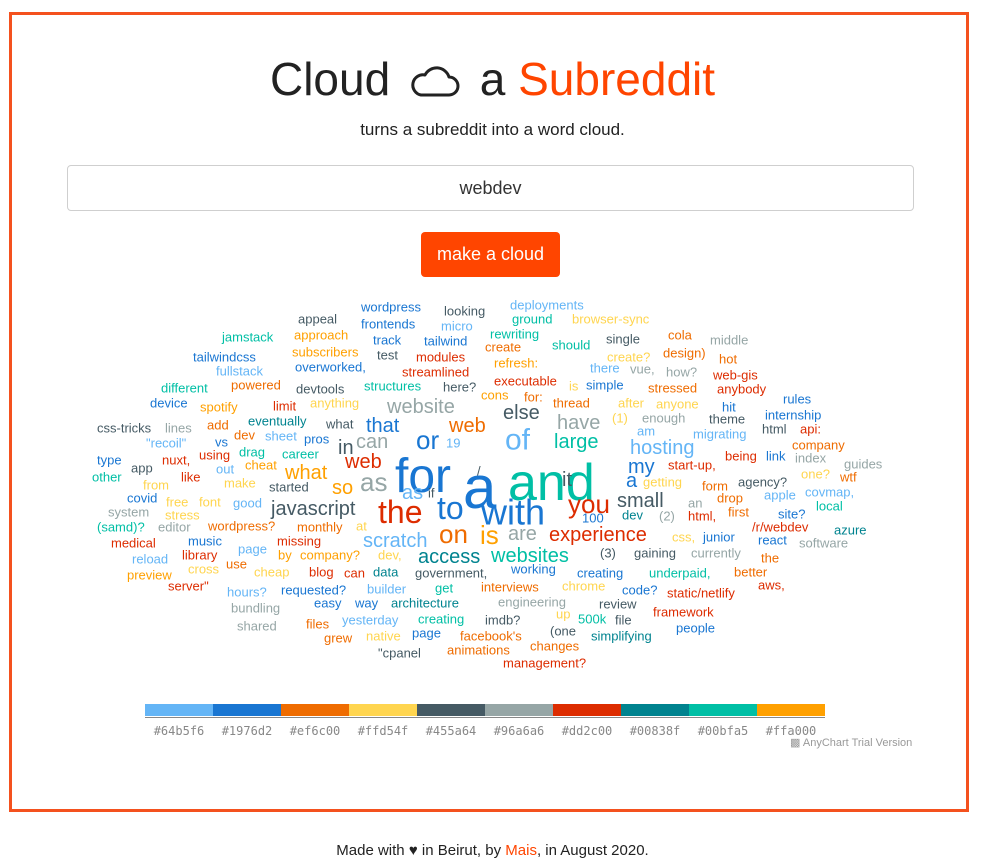  What do you see at coordinates (492, 129) in the screenshot?
I see `subtitle: turns a subreddit into a word cloud.` at bounding box center [492, 129].